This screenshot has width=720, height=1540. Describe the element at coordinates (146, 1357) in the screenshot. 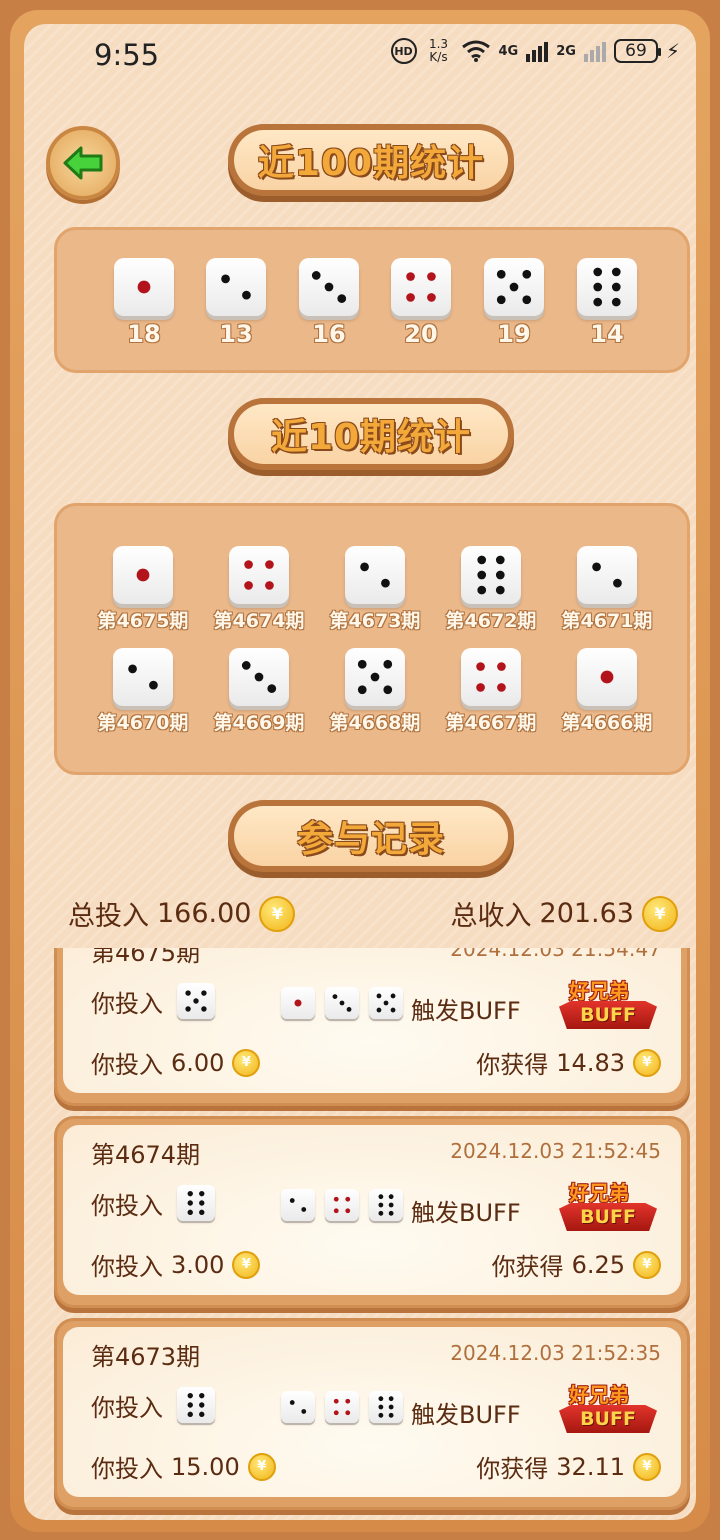

I see `record-issue: 第4673期` at that location.